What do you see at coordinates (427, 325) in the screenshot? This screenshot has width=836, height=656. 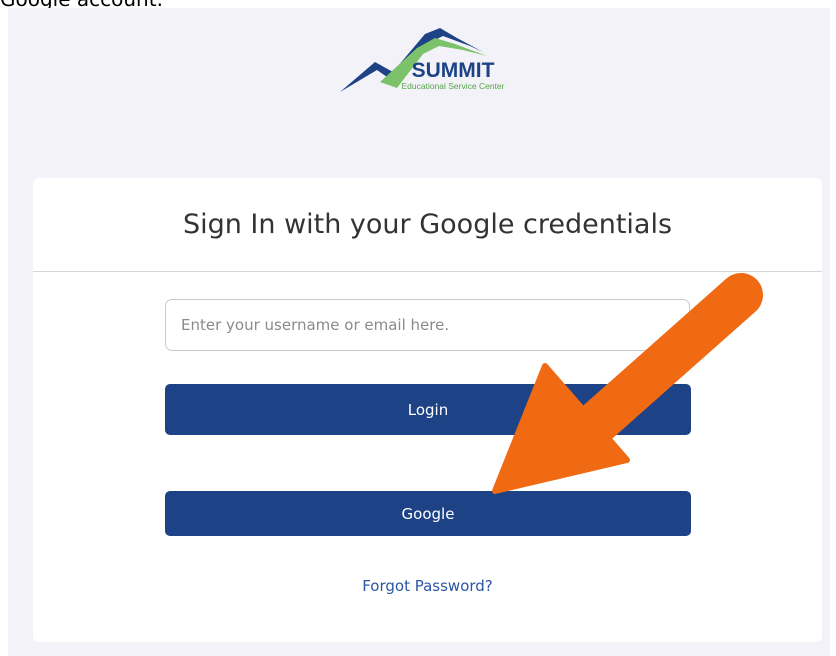 I see `username-input` at bounding box center [427, 325].